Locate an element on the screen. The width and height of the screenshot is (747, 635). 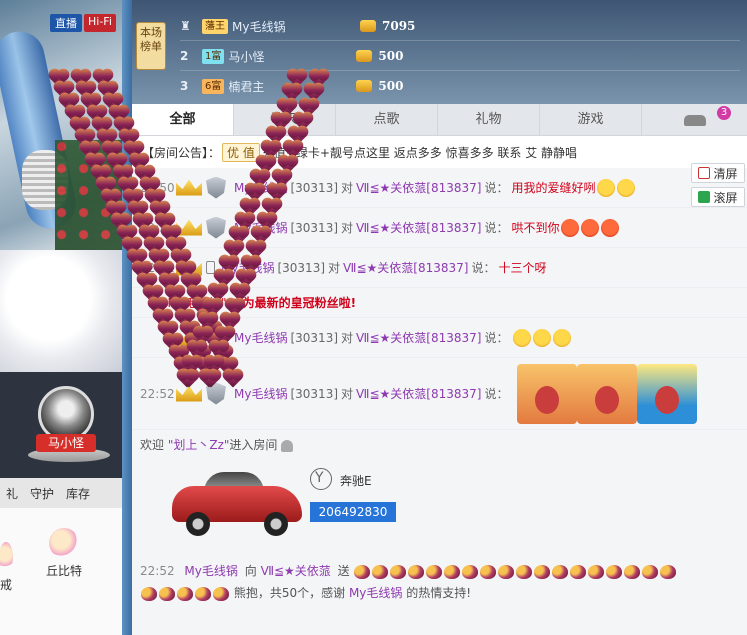
left-tab-inventory: 库存 is located at coordinates (78, 493).